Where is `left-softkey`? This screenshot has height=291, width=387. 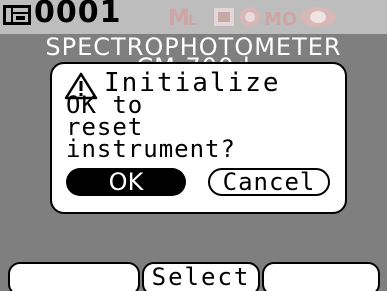 left-softkey is located at coordinates (74, 276).